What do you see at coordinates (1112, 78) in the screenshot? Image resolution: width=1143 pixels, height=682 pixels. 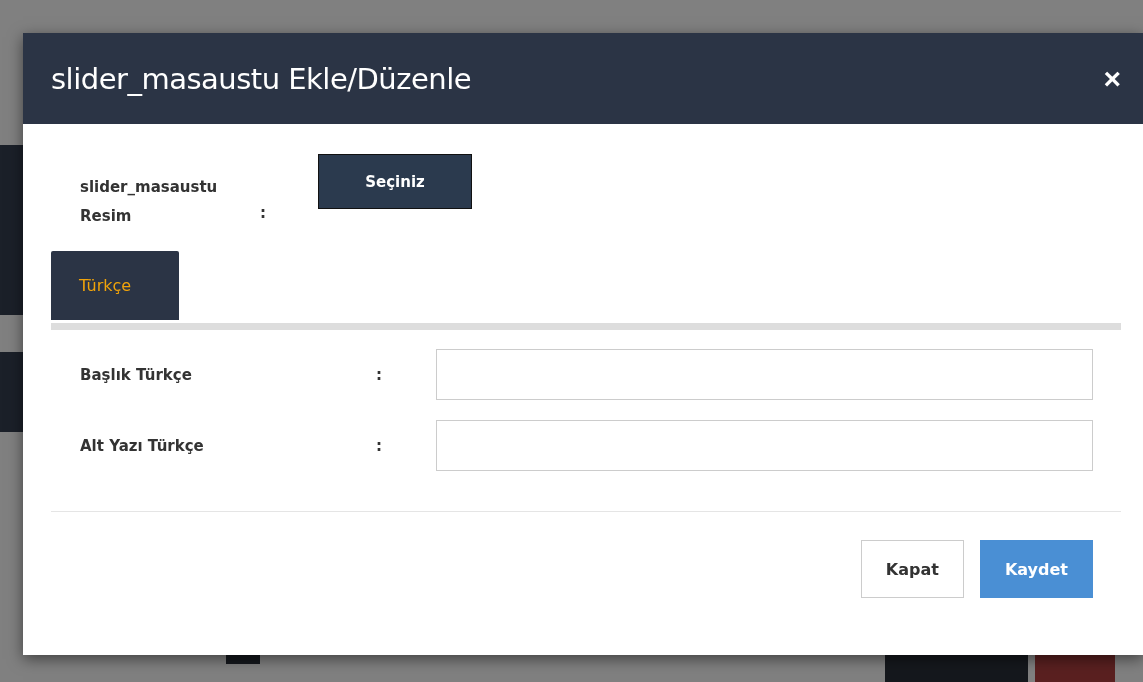 I see `close-button: ×` at bounding box center [1112, 78].